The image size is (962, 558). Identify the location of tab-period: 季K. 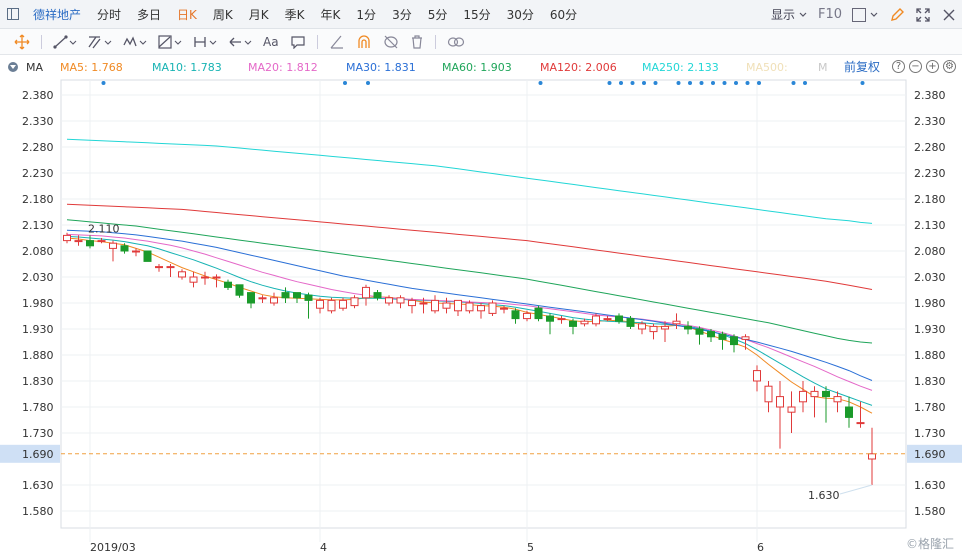
(295, 14).